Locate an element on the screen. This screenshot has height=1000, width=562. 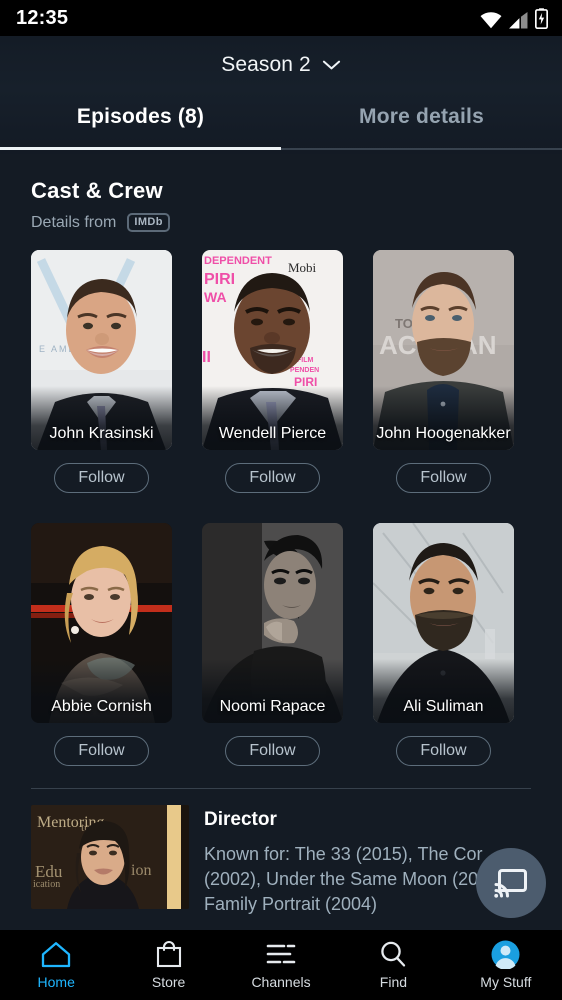
details-from-label: Details from is located at coordinates (74, 222).